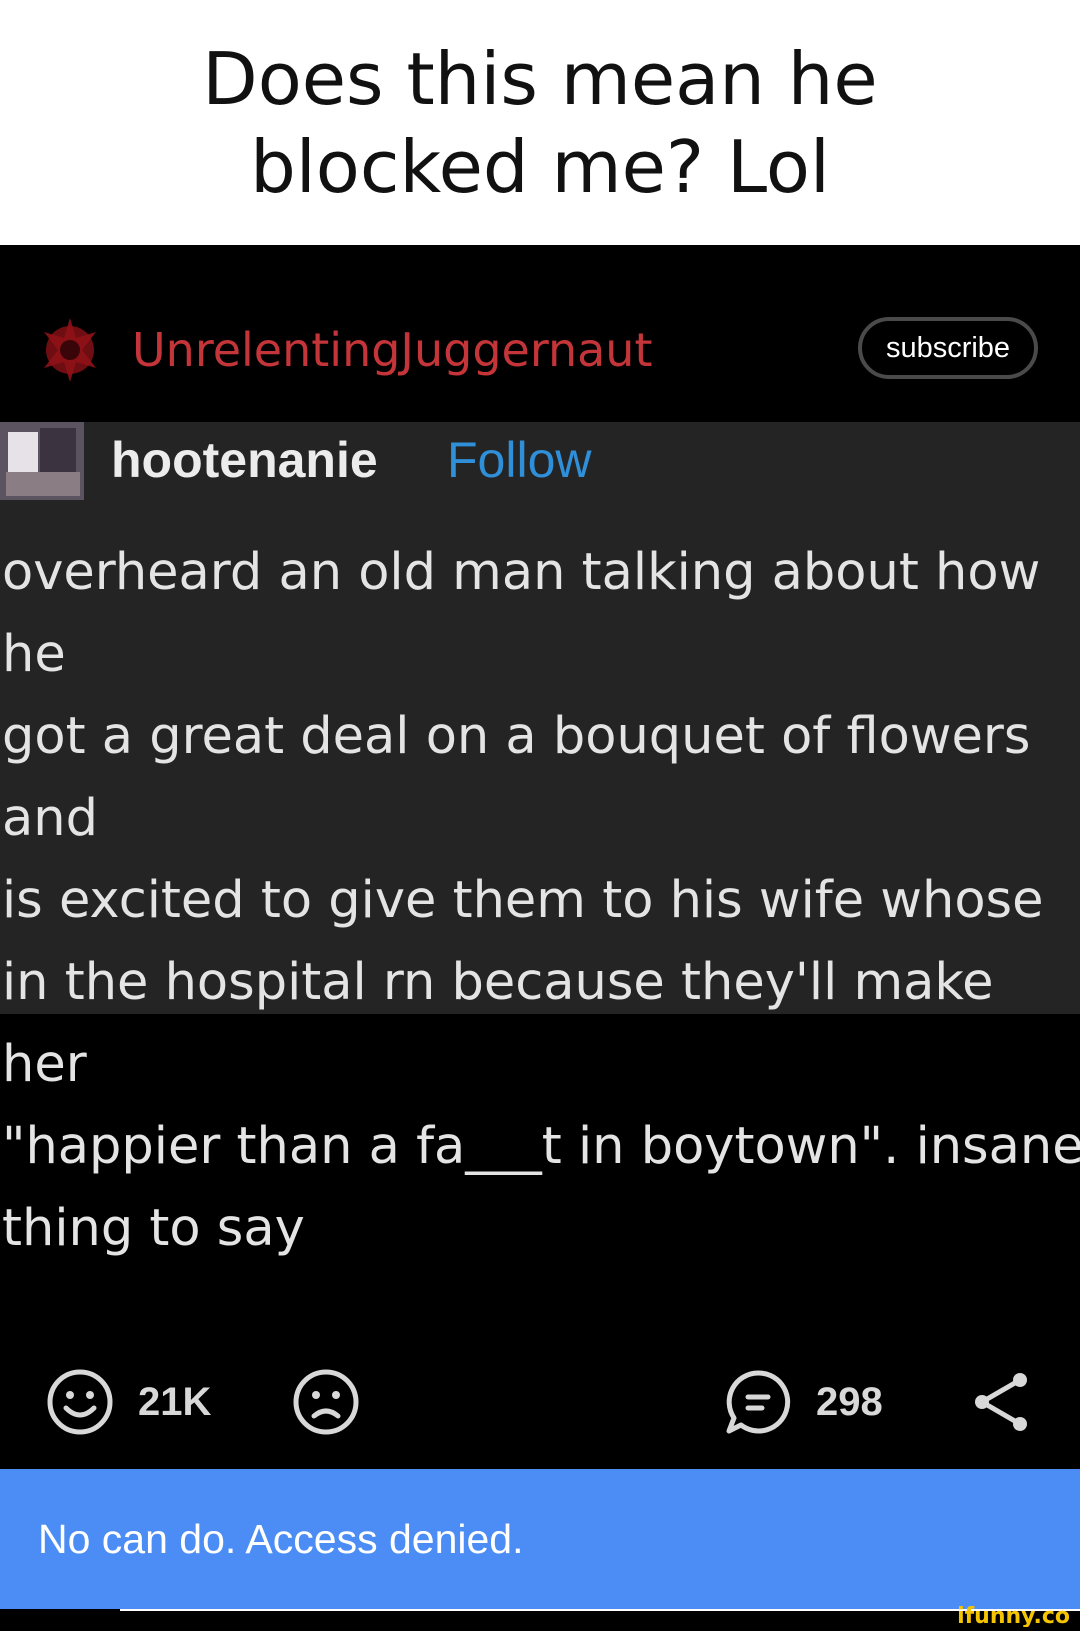 Image resolution: width=1080 pixels, height=1631 pixels. I want to click on toast-divider, so click(600, 1610).